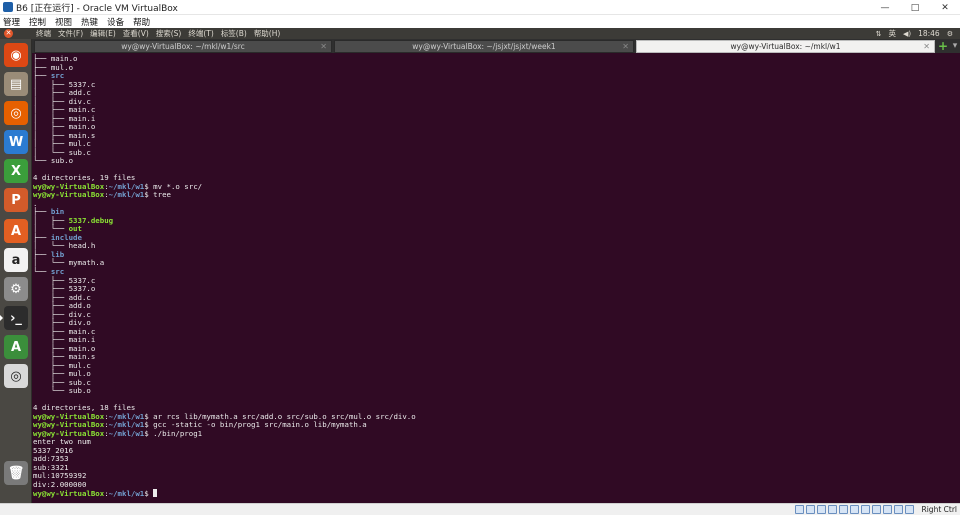 The height and width of the screenshot is (515, 960). Describe the element at coordinates (43, 33) in the screenshot. I see `menu-terminal-app: 终端` at that location.